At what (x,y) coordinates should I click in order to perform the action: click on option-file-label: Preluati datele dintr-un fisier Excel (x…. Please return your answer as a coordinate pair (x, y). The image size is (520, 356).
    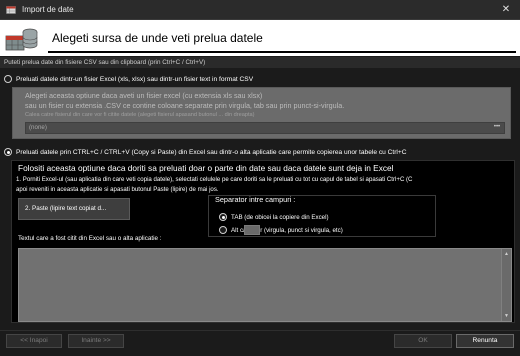
    Looking at the image, I should click on (135, 79).